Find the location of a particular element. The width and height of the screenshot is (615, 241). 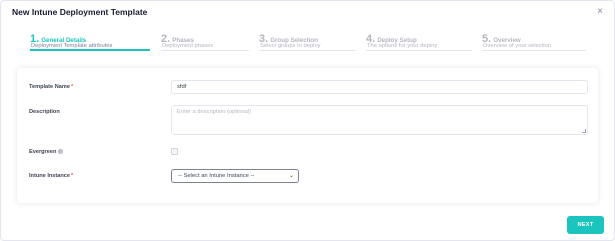

evergreen-checkbox is located at coordinates (174, 151).